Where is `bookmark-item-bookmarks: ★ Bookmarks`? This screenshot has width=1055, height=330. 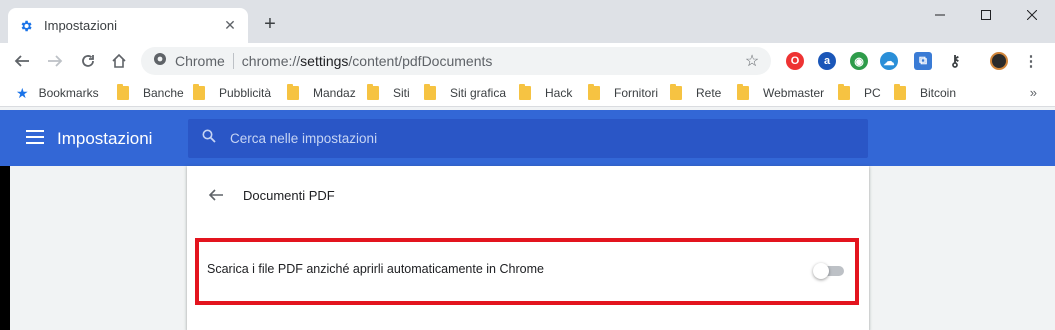
bookmark-item-bookmarks: ★ Bookmarks is located at coordinates (57, 93).